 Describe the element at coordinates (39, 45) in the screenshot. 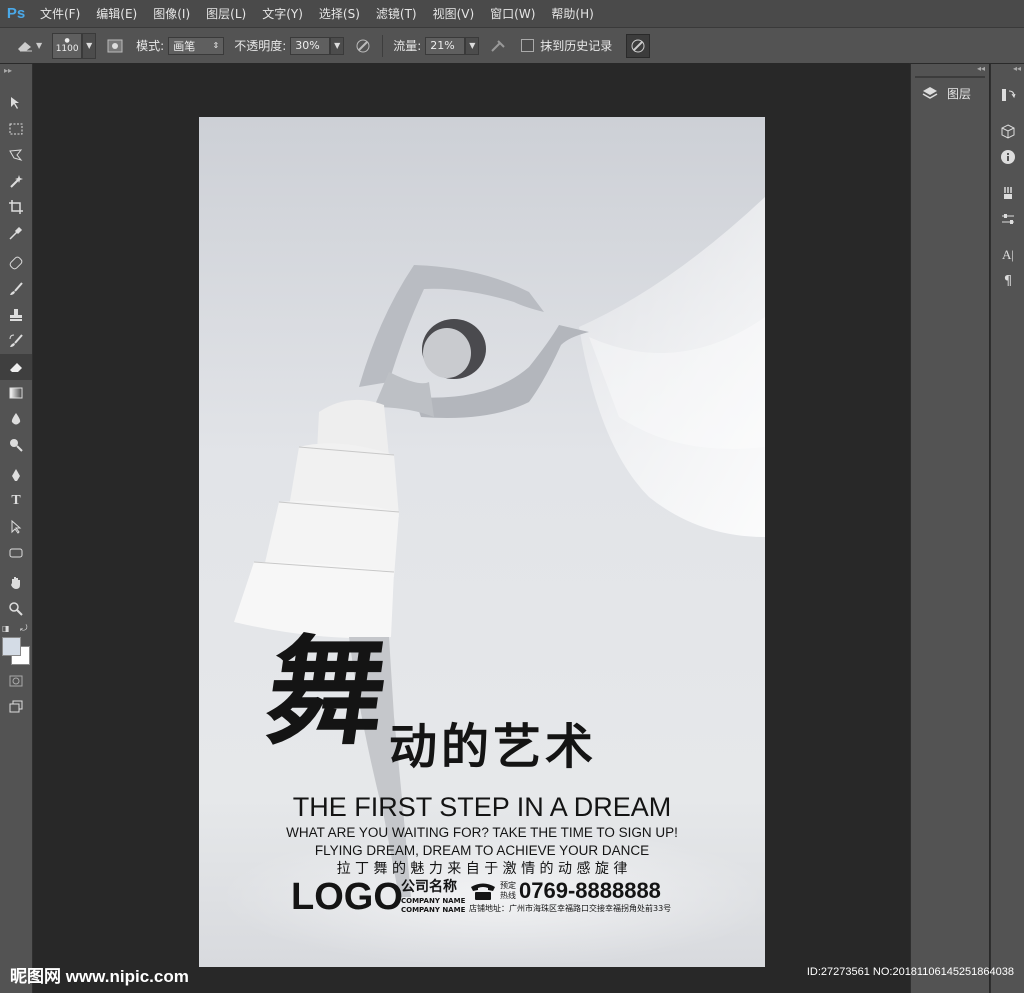

I see `preset-dropdown-arrow-icon: ▼` at that location.